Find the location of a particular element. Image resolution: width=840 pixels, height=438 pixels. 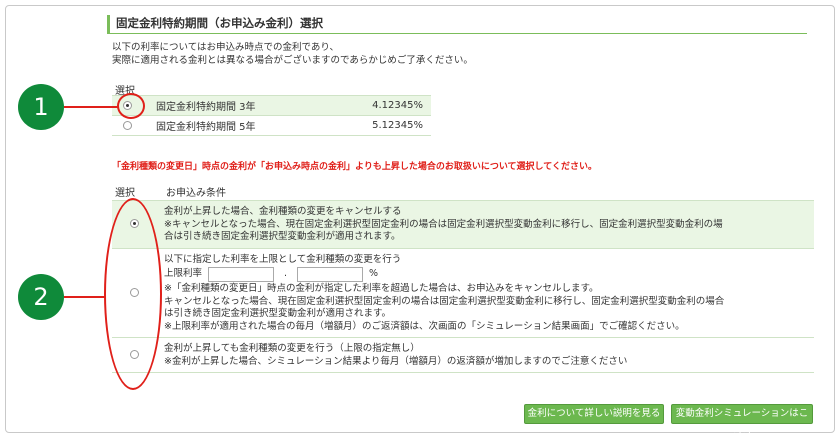

notice-line-2: 実際に適用される金利とは異なる場合がございますのであらかじめご了承ください。 is located at coordinates (292, 60).